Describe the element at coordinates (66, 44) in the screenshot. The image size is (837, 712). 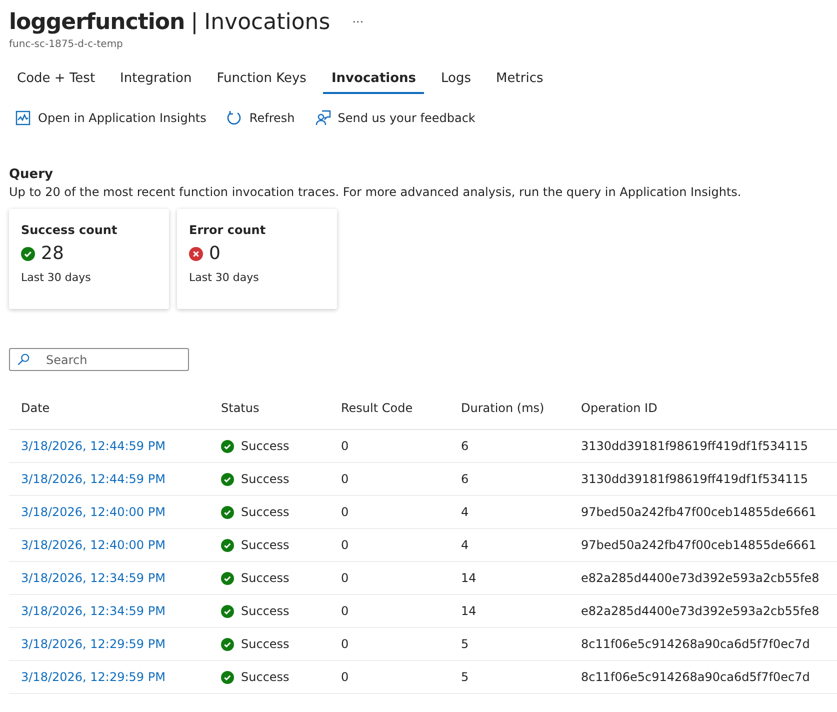
I see `resource-name: func-sc-1875-d-c-temp` at that location.